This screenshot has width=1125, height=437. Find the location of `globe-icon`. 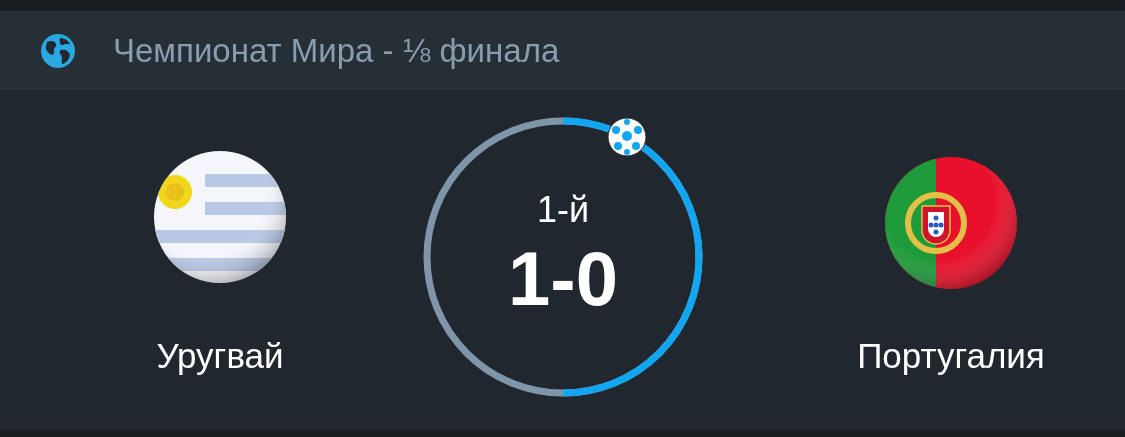

globe-icon is located at coordinates (58, 50).